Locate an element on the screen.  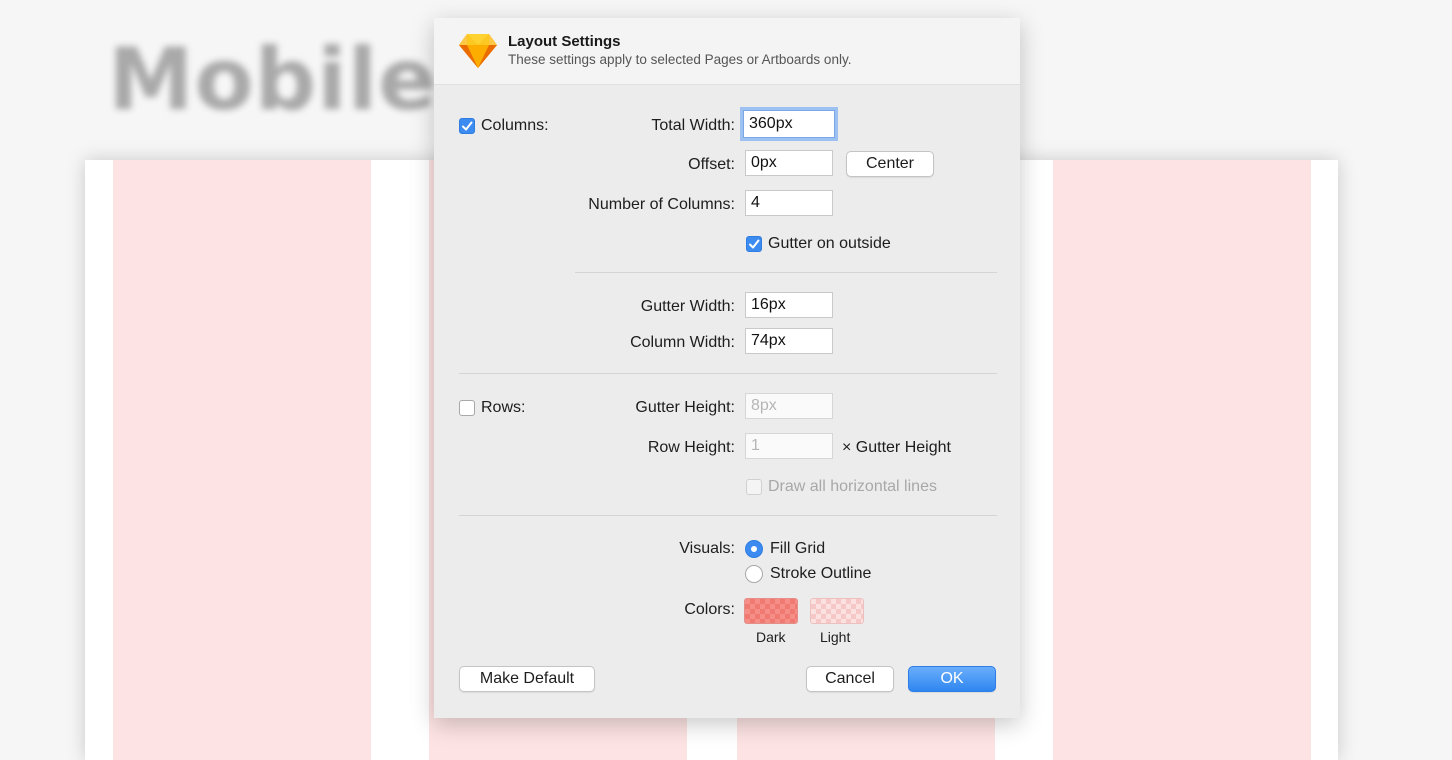
columns-checkbox is located at coordinates (467, 126).